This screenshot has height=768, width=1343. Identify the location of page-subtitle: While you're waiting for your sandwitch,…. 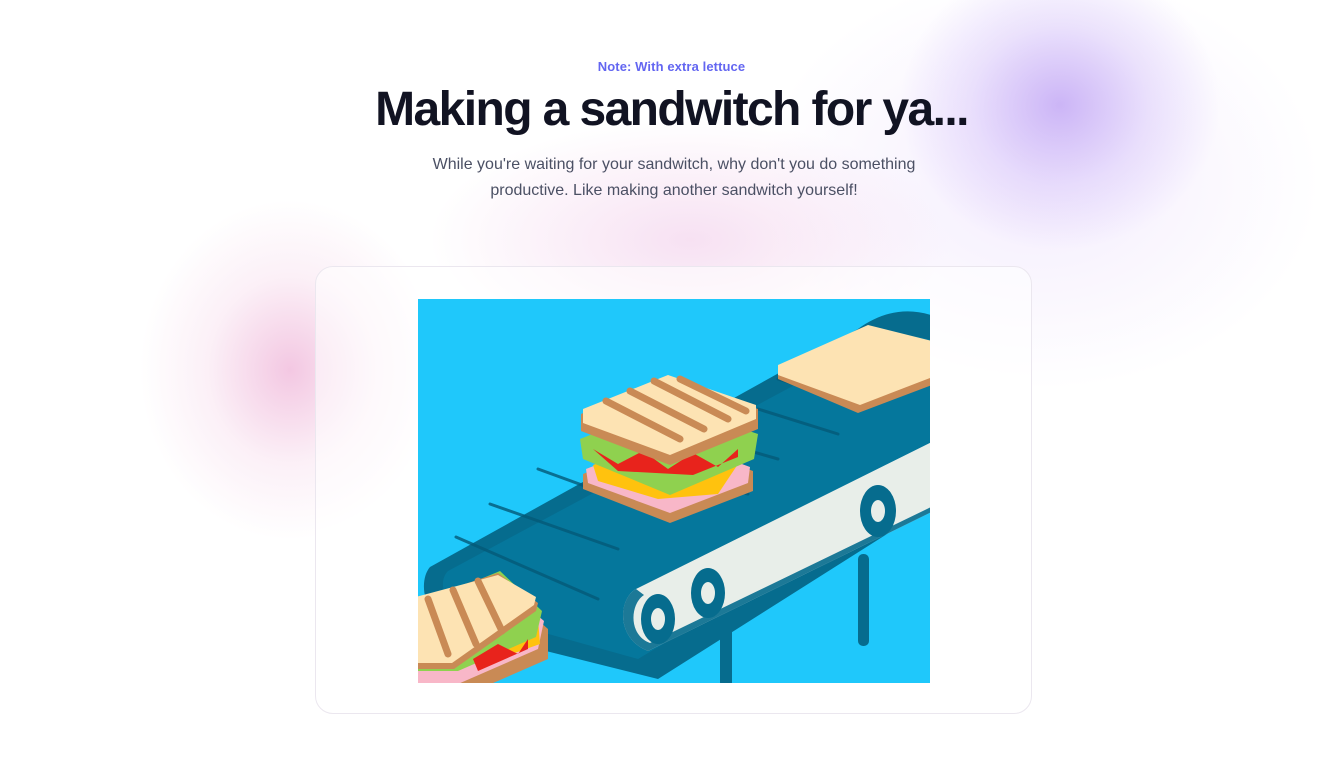
(674, 177).